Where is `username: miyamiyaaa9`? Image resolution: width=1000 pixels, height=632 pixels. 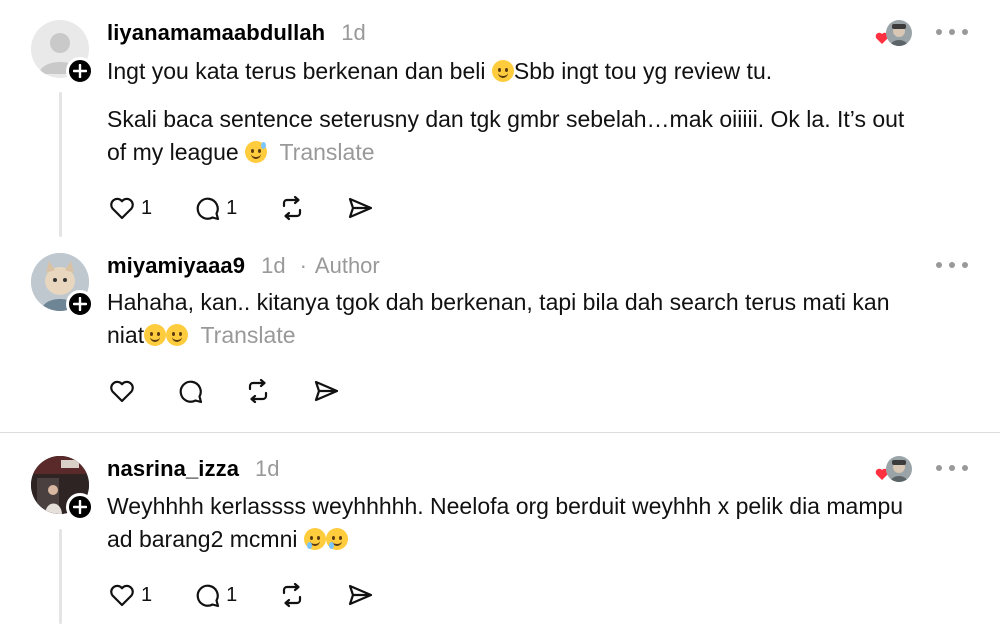
username: miyamiyaaa9 is located at coordinates (176, 266).